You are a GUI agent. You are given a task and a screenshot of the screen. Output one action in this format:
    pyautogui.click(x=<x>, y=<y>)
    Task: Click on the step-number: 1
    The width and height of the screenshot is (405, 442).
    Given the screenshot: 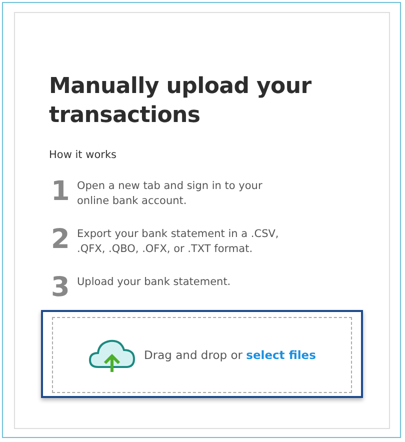 What is the action you would take?
    pyautogui.click(x=61, y=192)
    